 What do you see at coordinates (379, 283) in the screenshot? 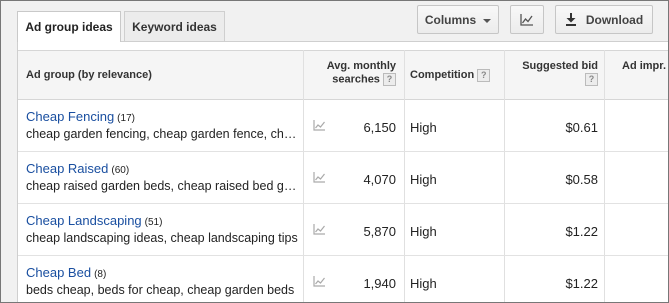
I see `avg-monthly-searches: 1,940` at bounding box center [379, 283].